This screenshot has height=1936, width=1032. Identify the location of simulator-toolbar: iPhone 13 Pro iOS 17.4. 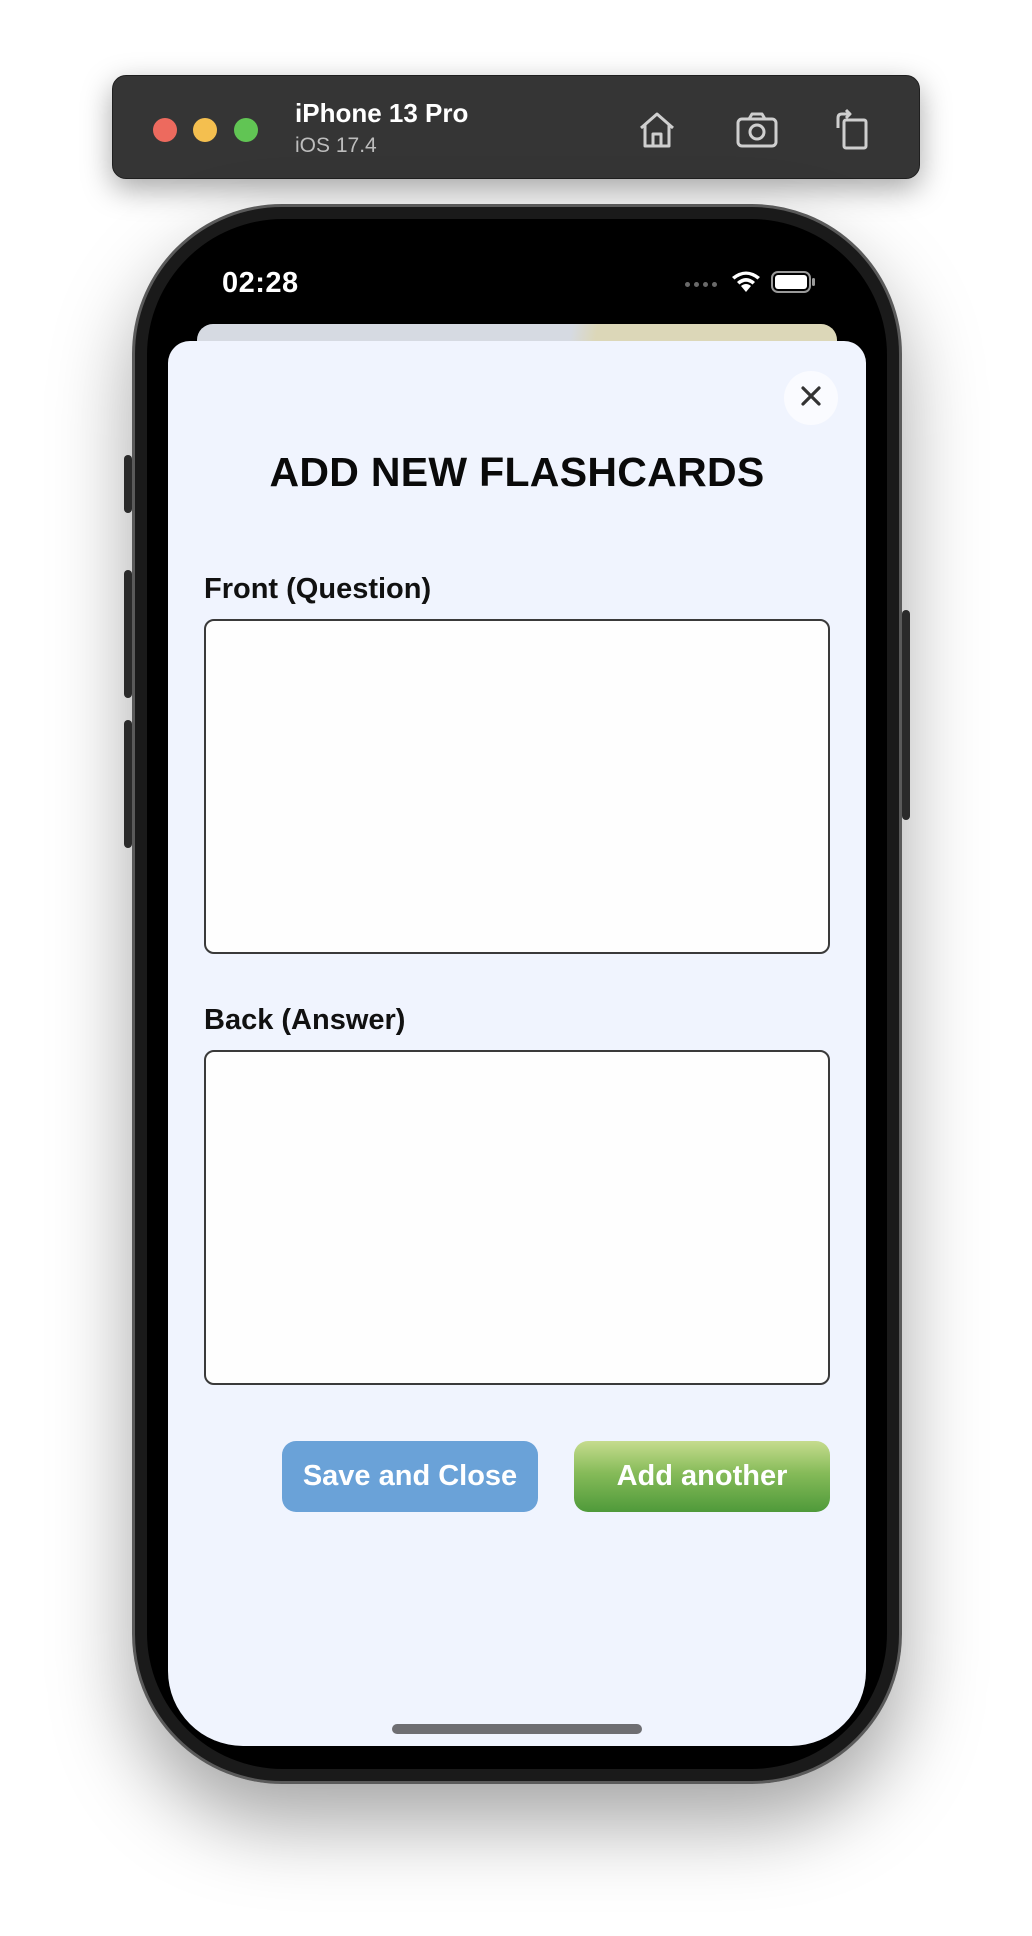
(516, 127).